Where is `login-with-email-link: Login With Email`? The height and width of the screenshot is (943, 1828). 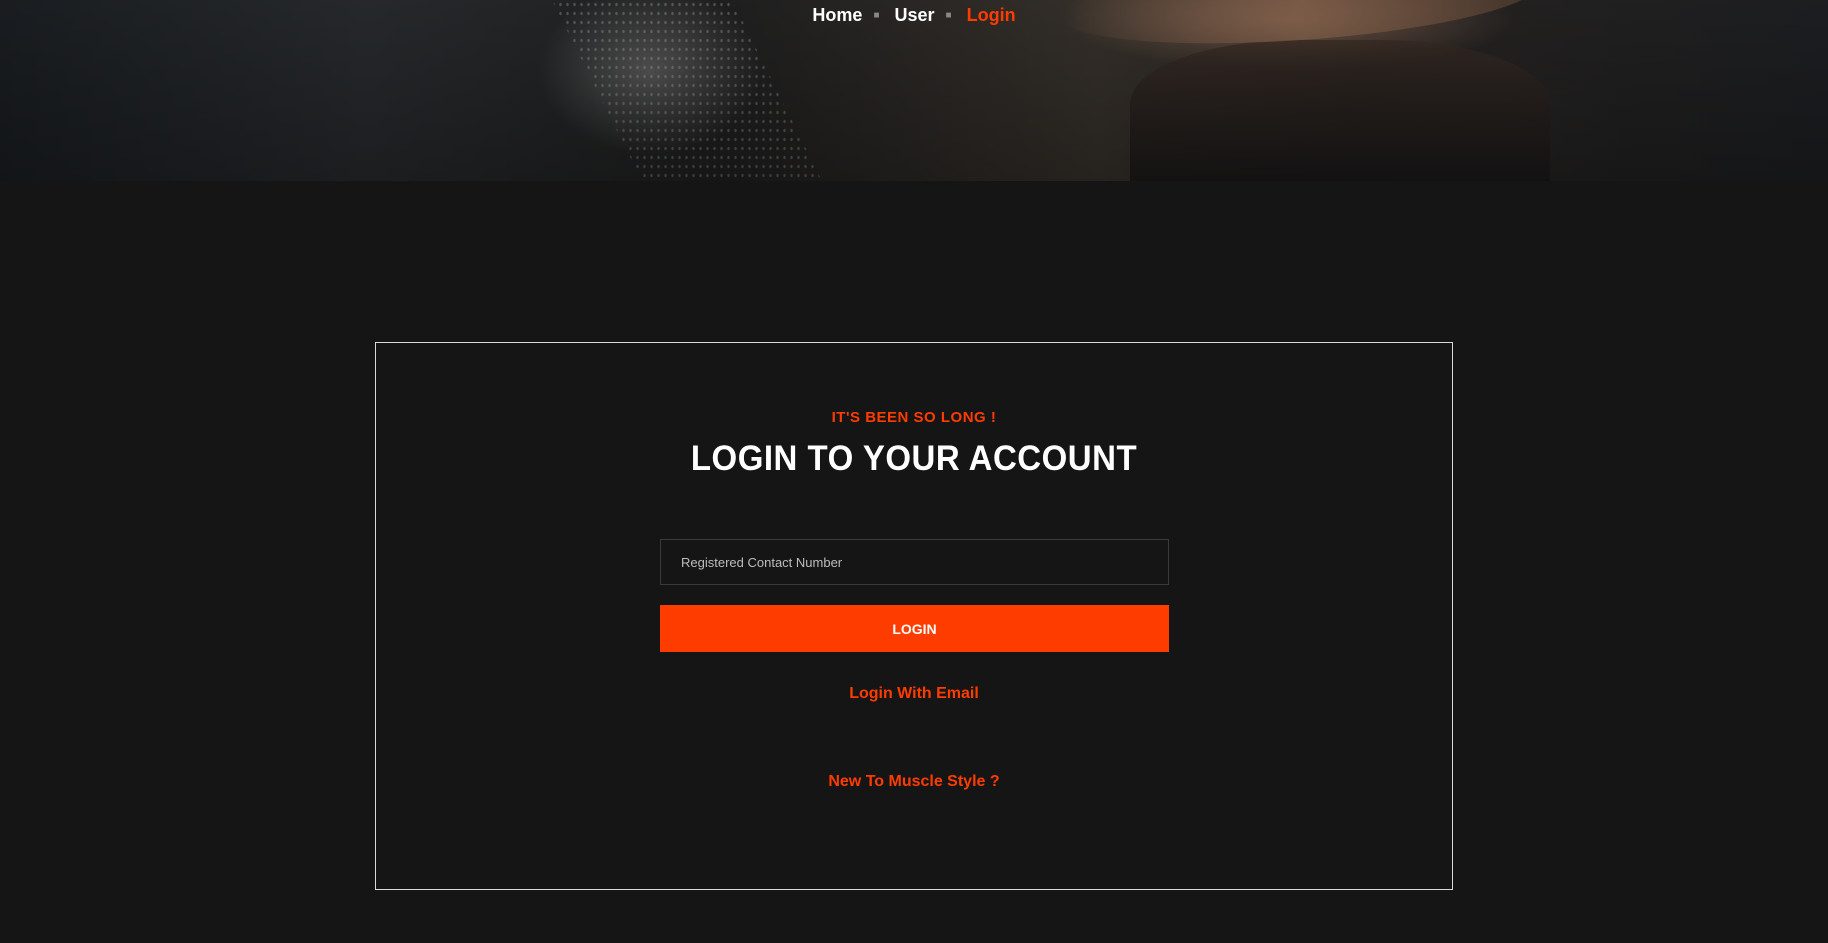 login-with-email-link: Login With Email is located at coordinates (914, 694).